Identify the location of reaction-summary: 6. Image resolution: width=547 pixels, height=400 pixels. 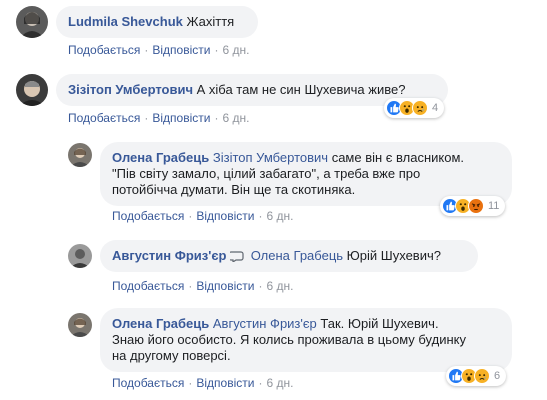
(476, 376).